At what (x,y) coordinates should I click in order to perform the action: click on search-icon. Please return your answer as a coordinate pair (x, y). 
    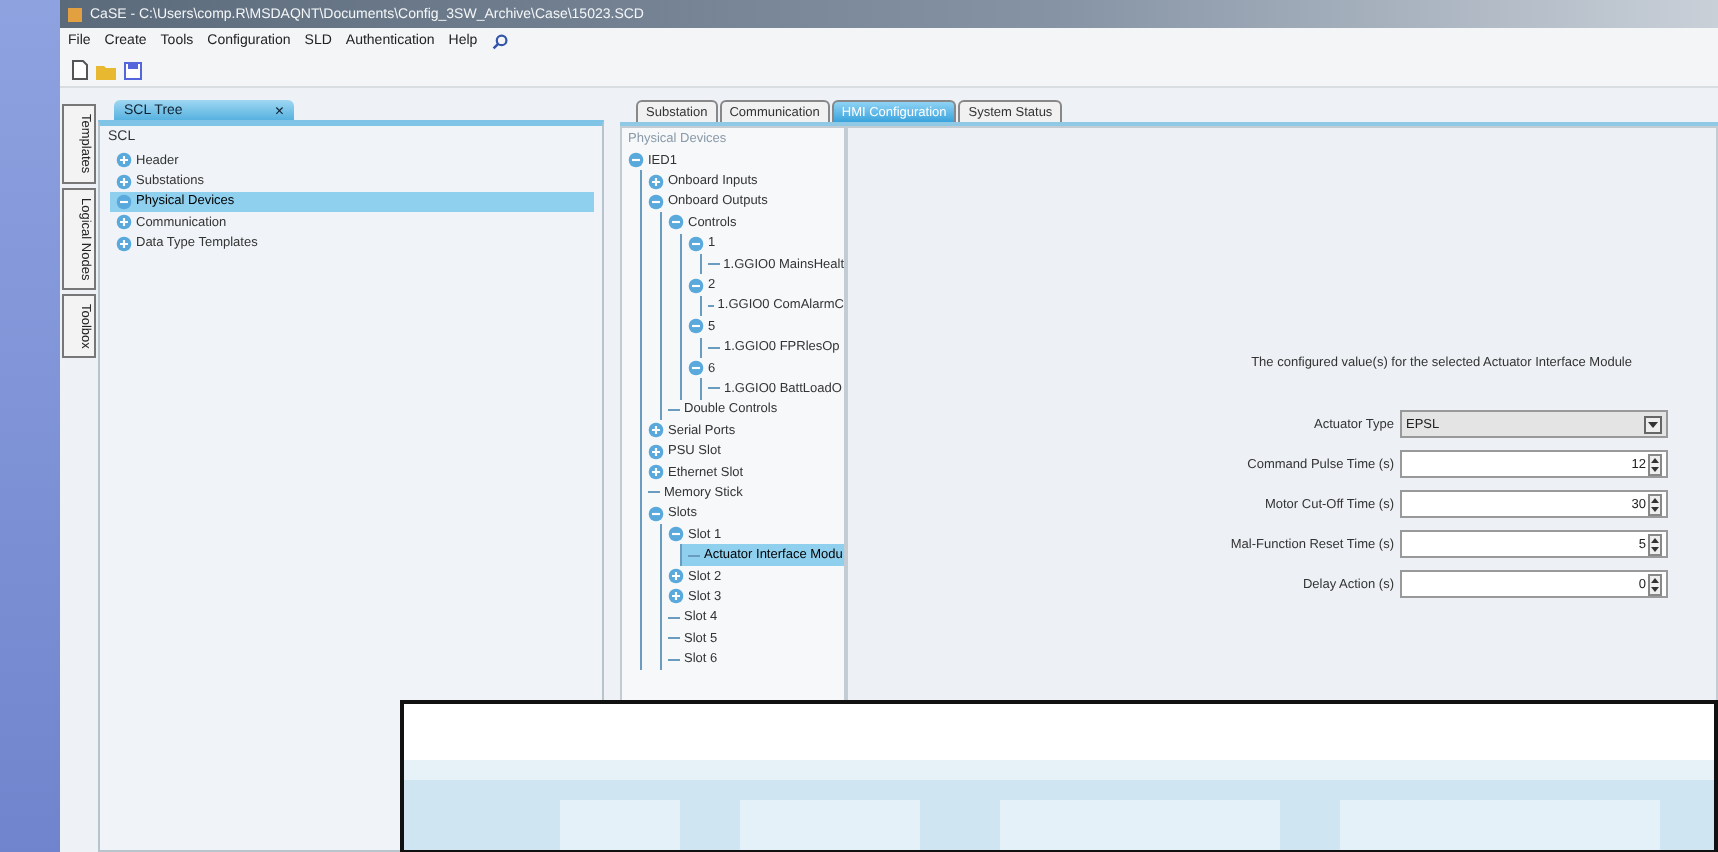
    Looking at the image, I should click on (499, 41).